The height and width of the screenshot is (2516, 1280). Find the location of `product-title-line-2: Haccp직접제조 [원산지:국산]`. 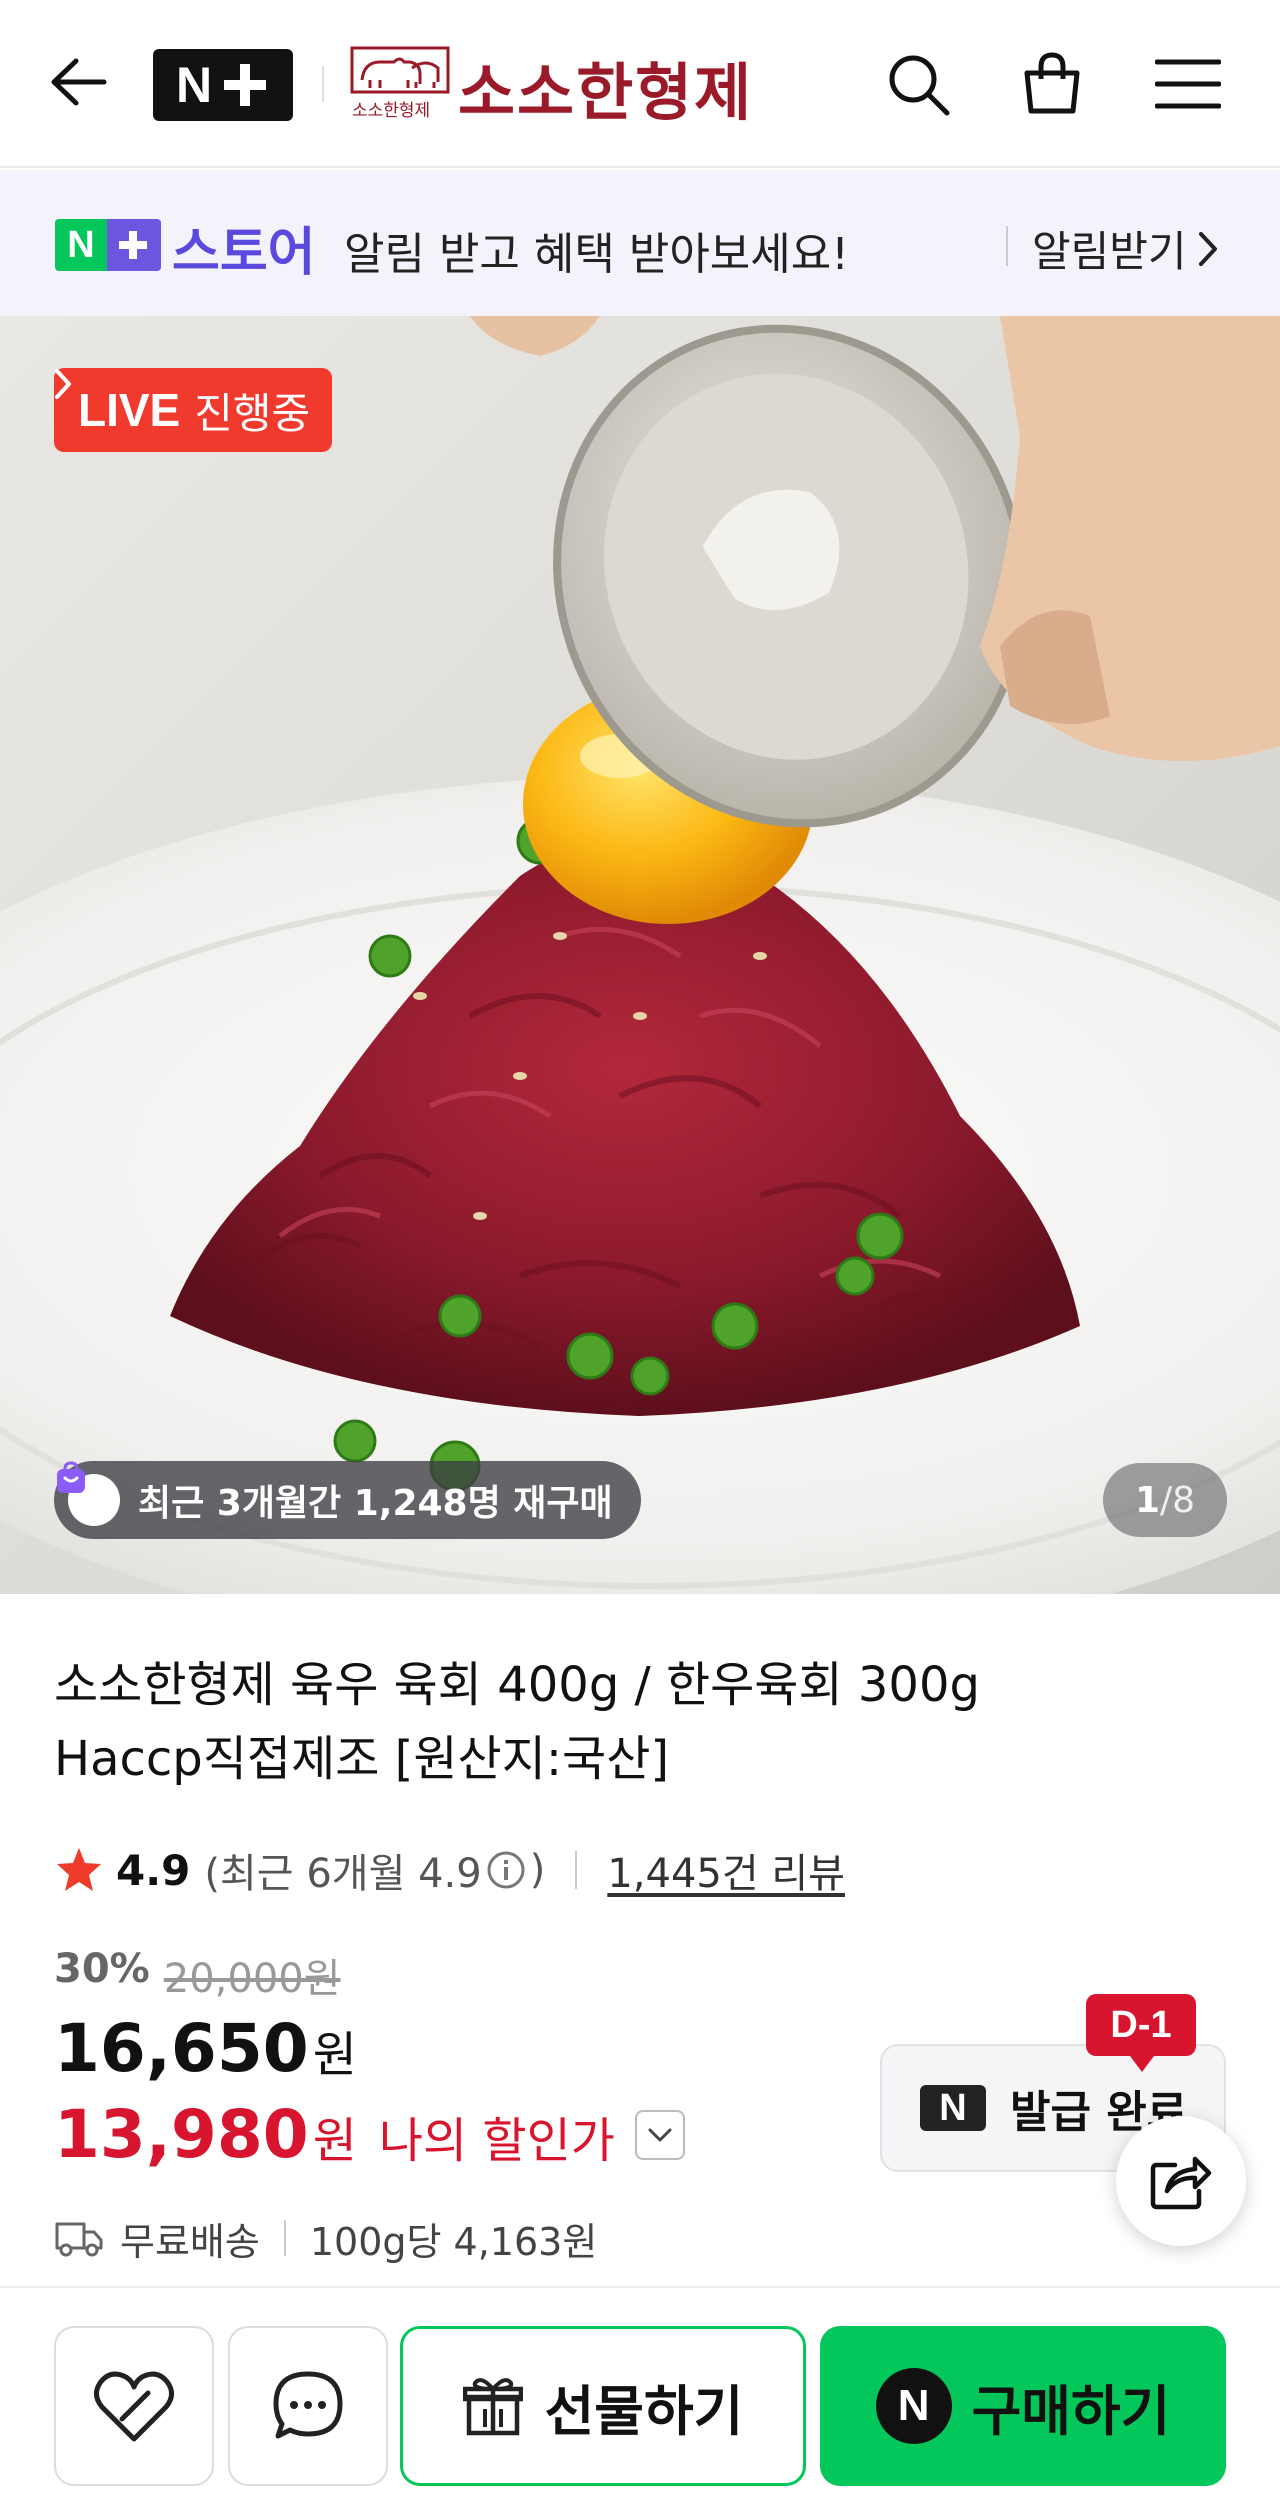

product-title-line-2: Haccp직접제조 [원산지:국산] is located at coordinates (362, 1759).